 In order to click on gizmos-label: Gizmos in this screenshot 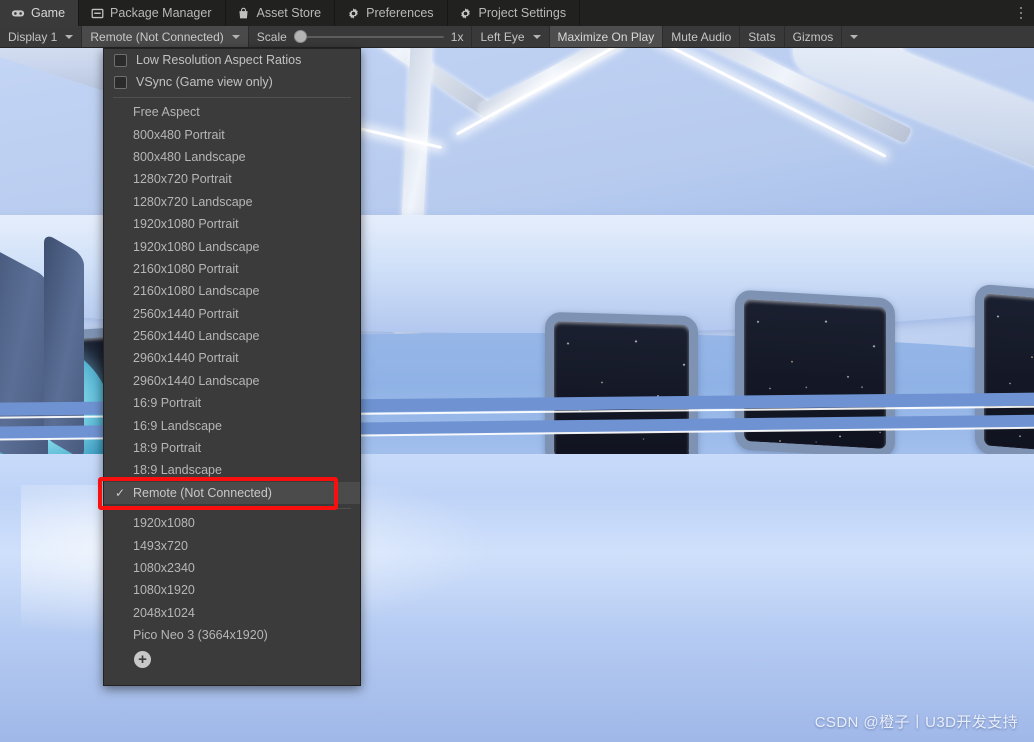, I will do `click(813, 36)`.